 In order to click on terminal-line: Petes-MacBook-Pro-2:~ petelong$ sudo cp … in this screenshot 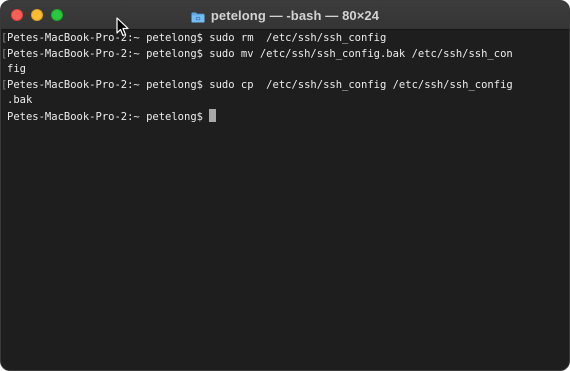, I will do `click(285, 86)`.